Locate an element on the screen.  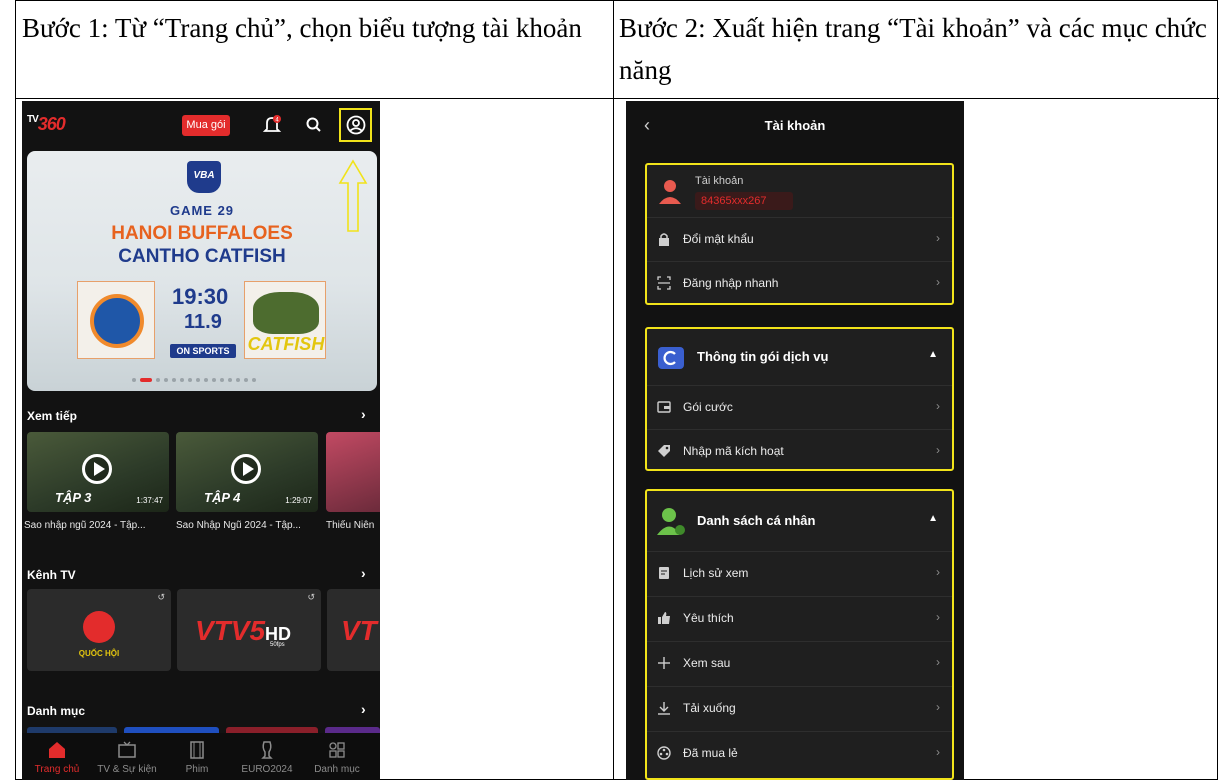
video-thumbnail: TẬP 4 1:29:07 is located at coordinates (247, 472).